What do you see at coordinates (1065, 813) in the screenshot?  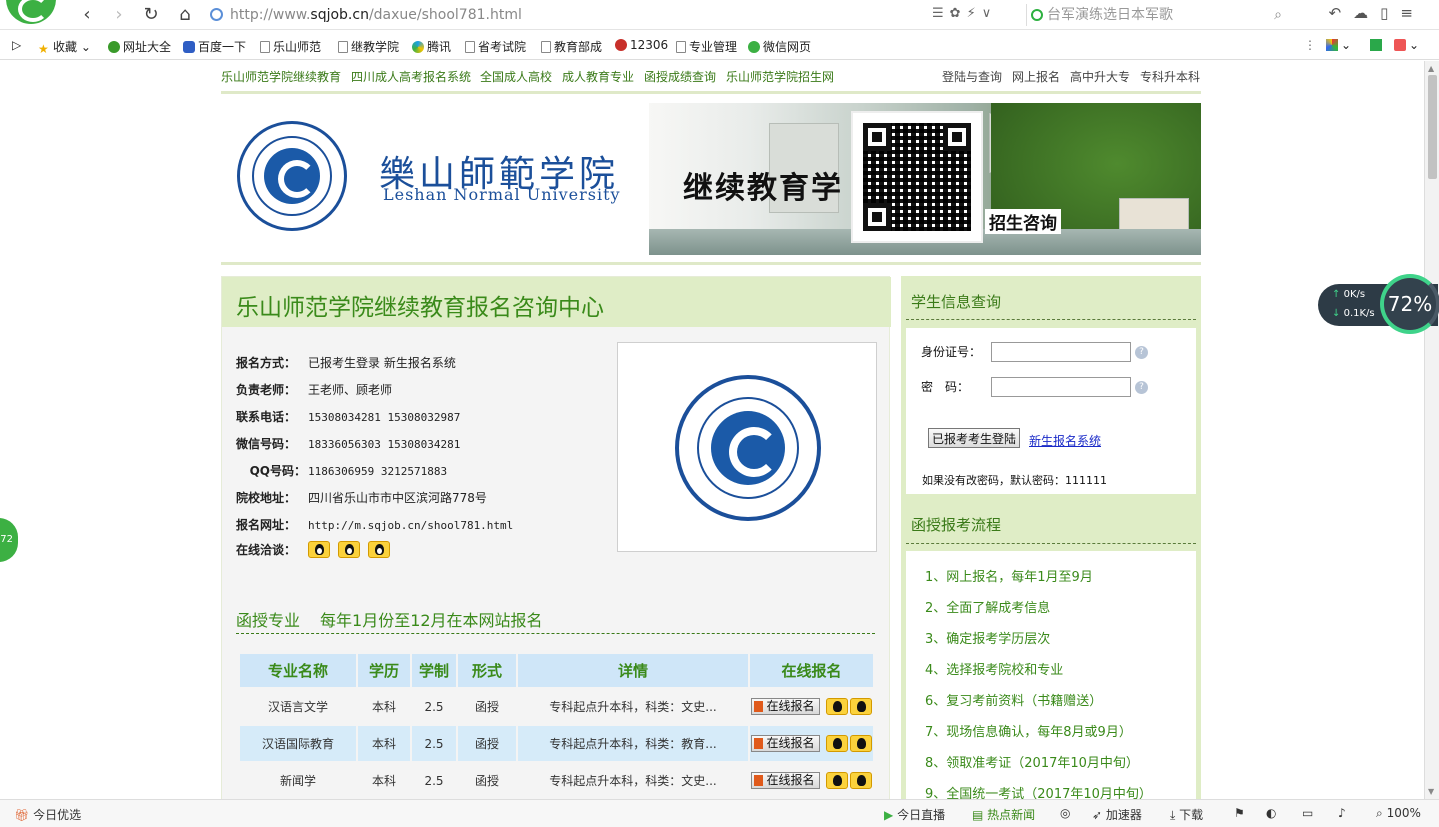 I see `speed-icon-status: ◎` at bounding box center [1065, 813].